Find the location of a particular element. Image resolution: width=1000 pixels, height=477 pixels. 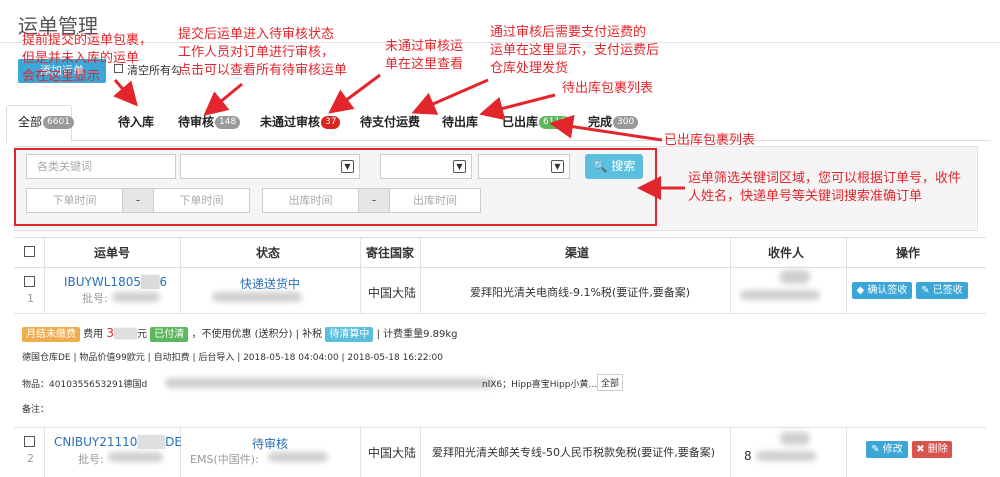

arrow-review-failed is located at coordinates (354, 93).